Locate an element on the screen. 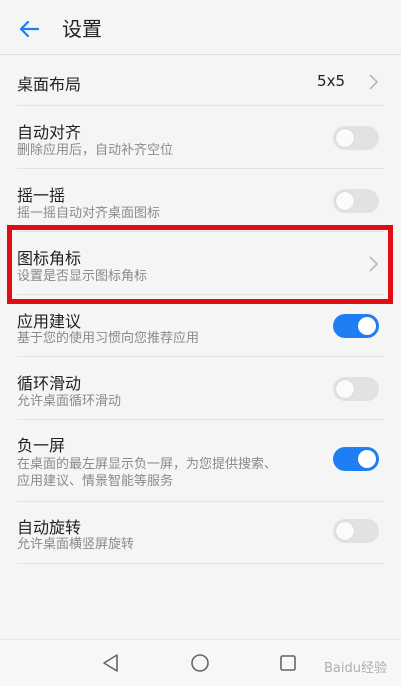 Image resolution: width=401 pixels, height=686 pixels. circle-home-icon is located at coordinates (200, 663).